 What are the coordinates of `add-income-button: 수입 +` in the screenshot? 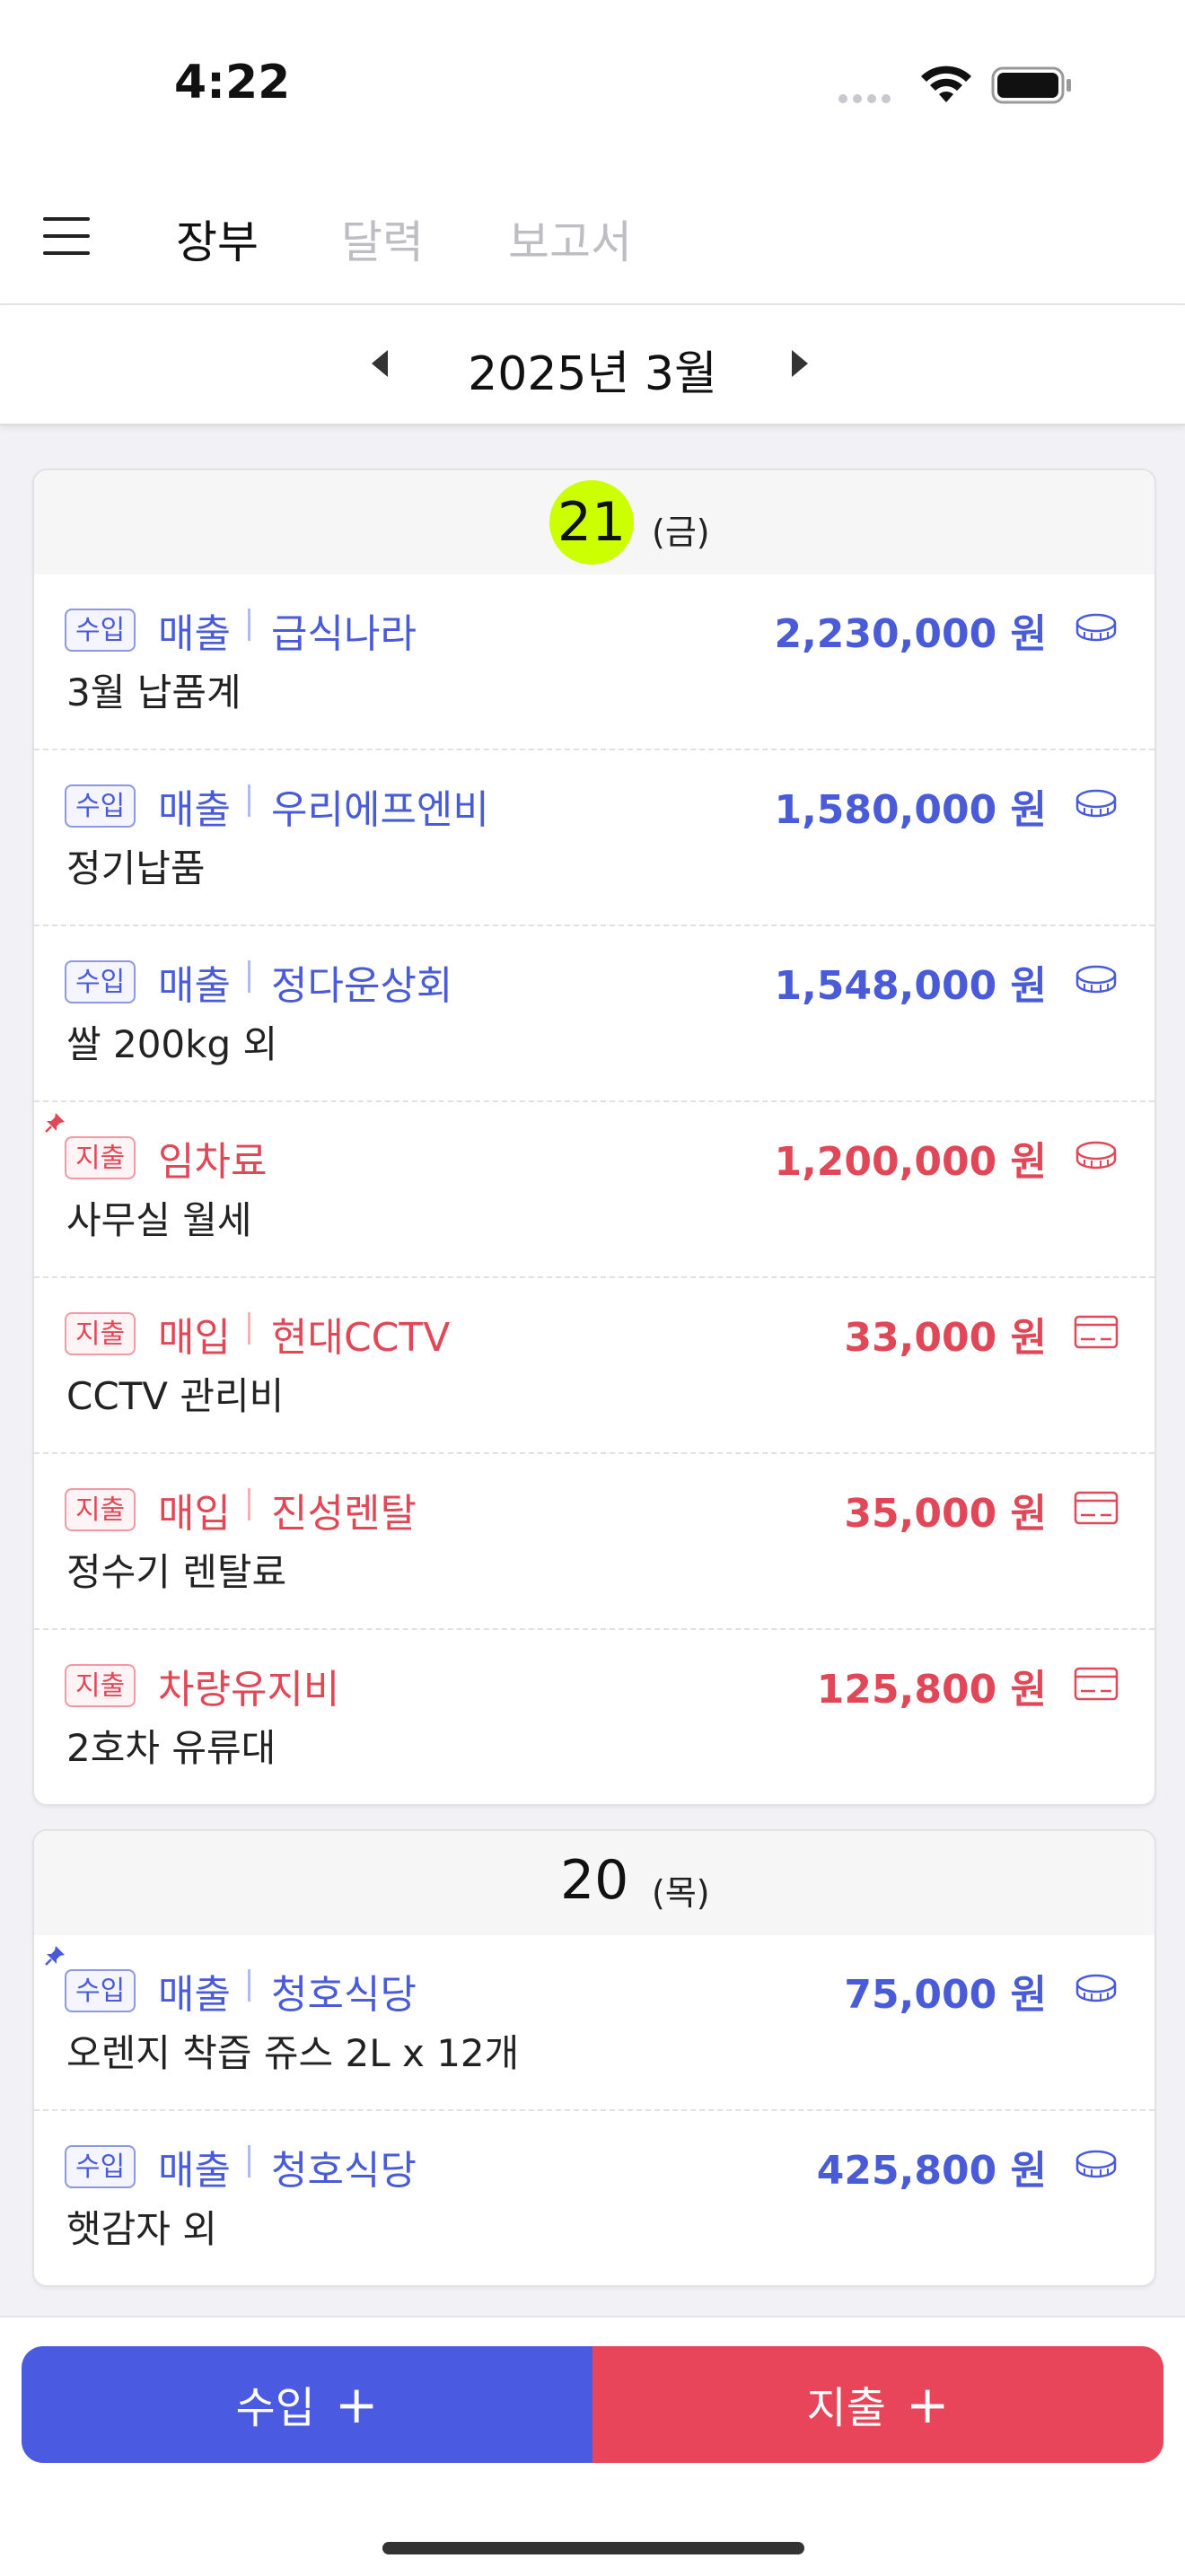 It's located at (307, 2404).